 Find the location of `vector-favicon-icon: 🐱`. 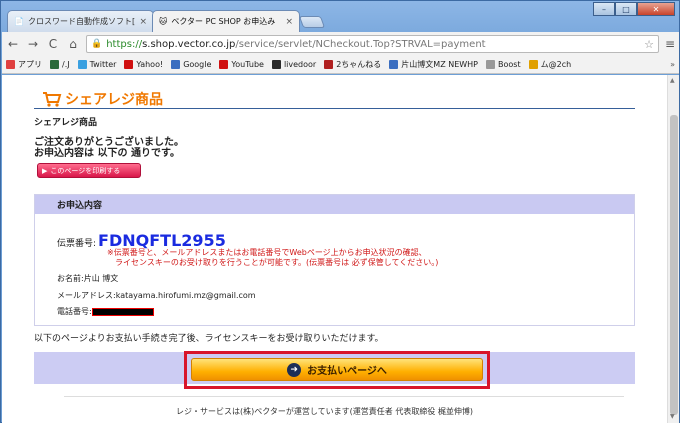

vector-favicon-icon: 🐱 is located at coordinates (163, 21).